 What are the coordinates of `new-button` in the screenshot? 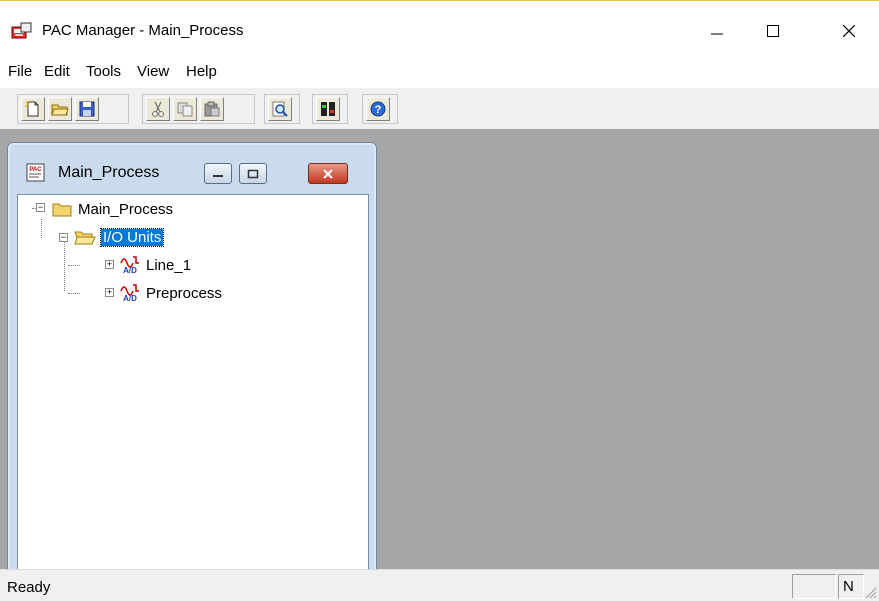 It's located at (33, 109).